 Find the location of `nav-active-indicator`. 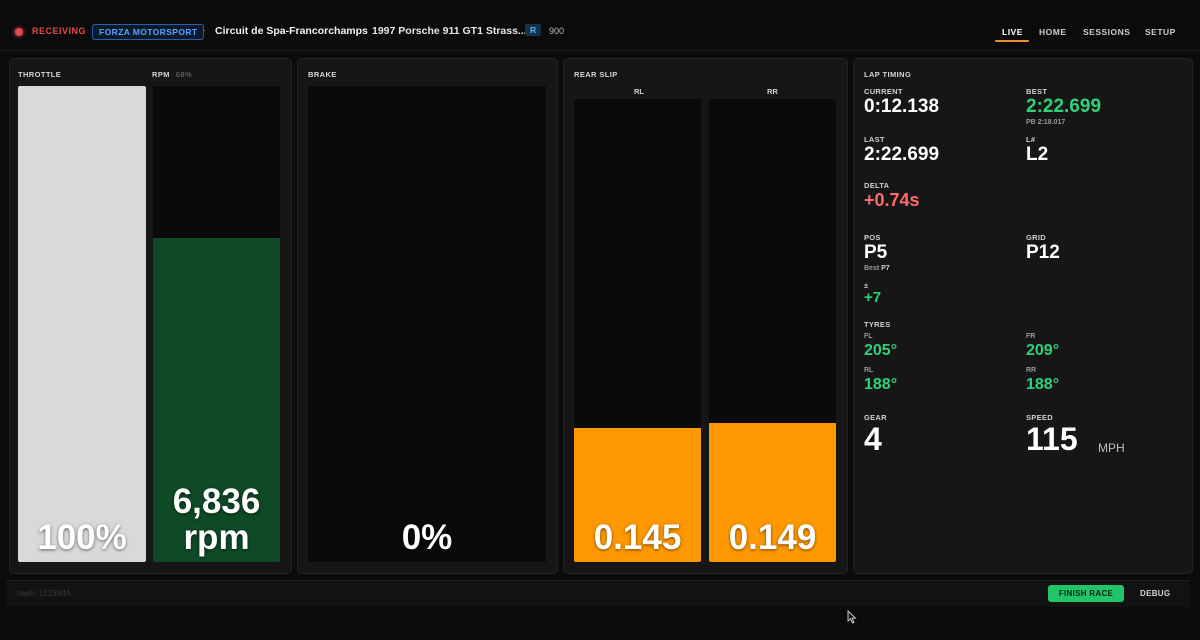

nav-active-indicator is located at coordinates (1012, 41).